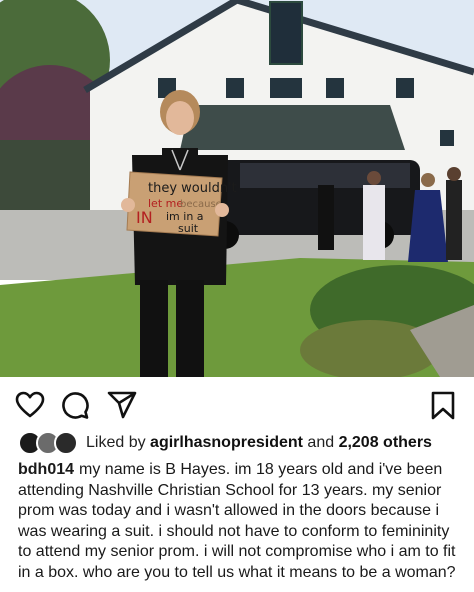 The image size is (474, 592). I want to click on liker-avatars, so click(48, 443).